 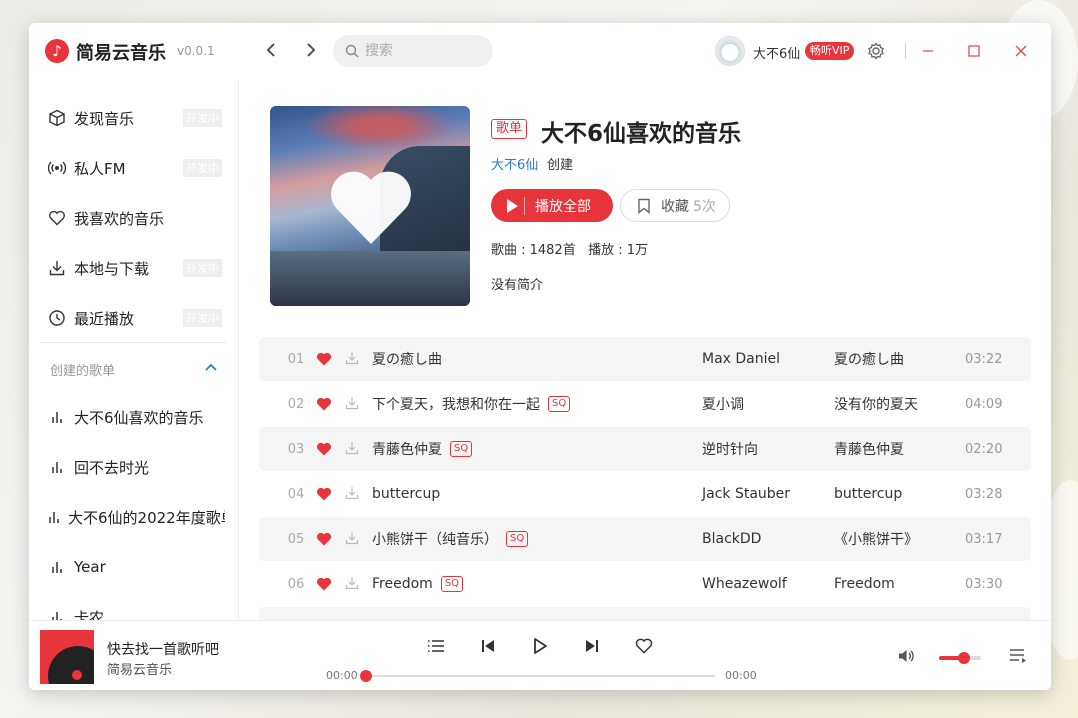 What do you see at coordinates (422, 449) in the screenshot?
I see `track-name: 青藤色仲夏 SQ` at bounding box center [422, 449].